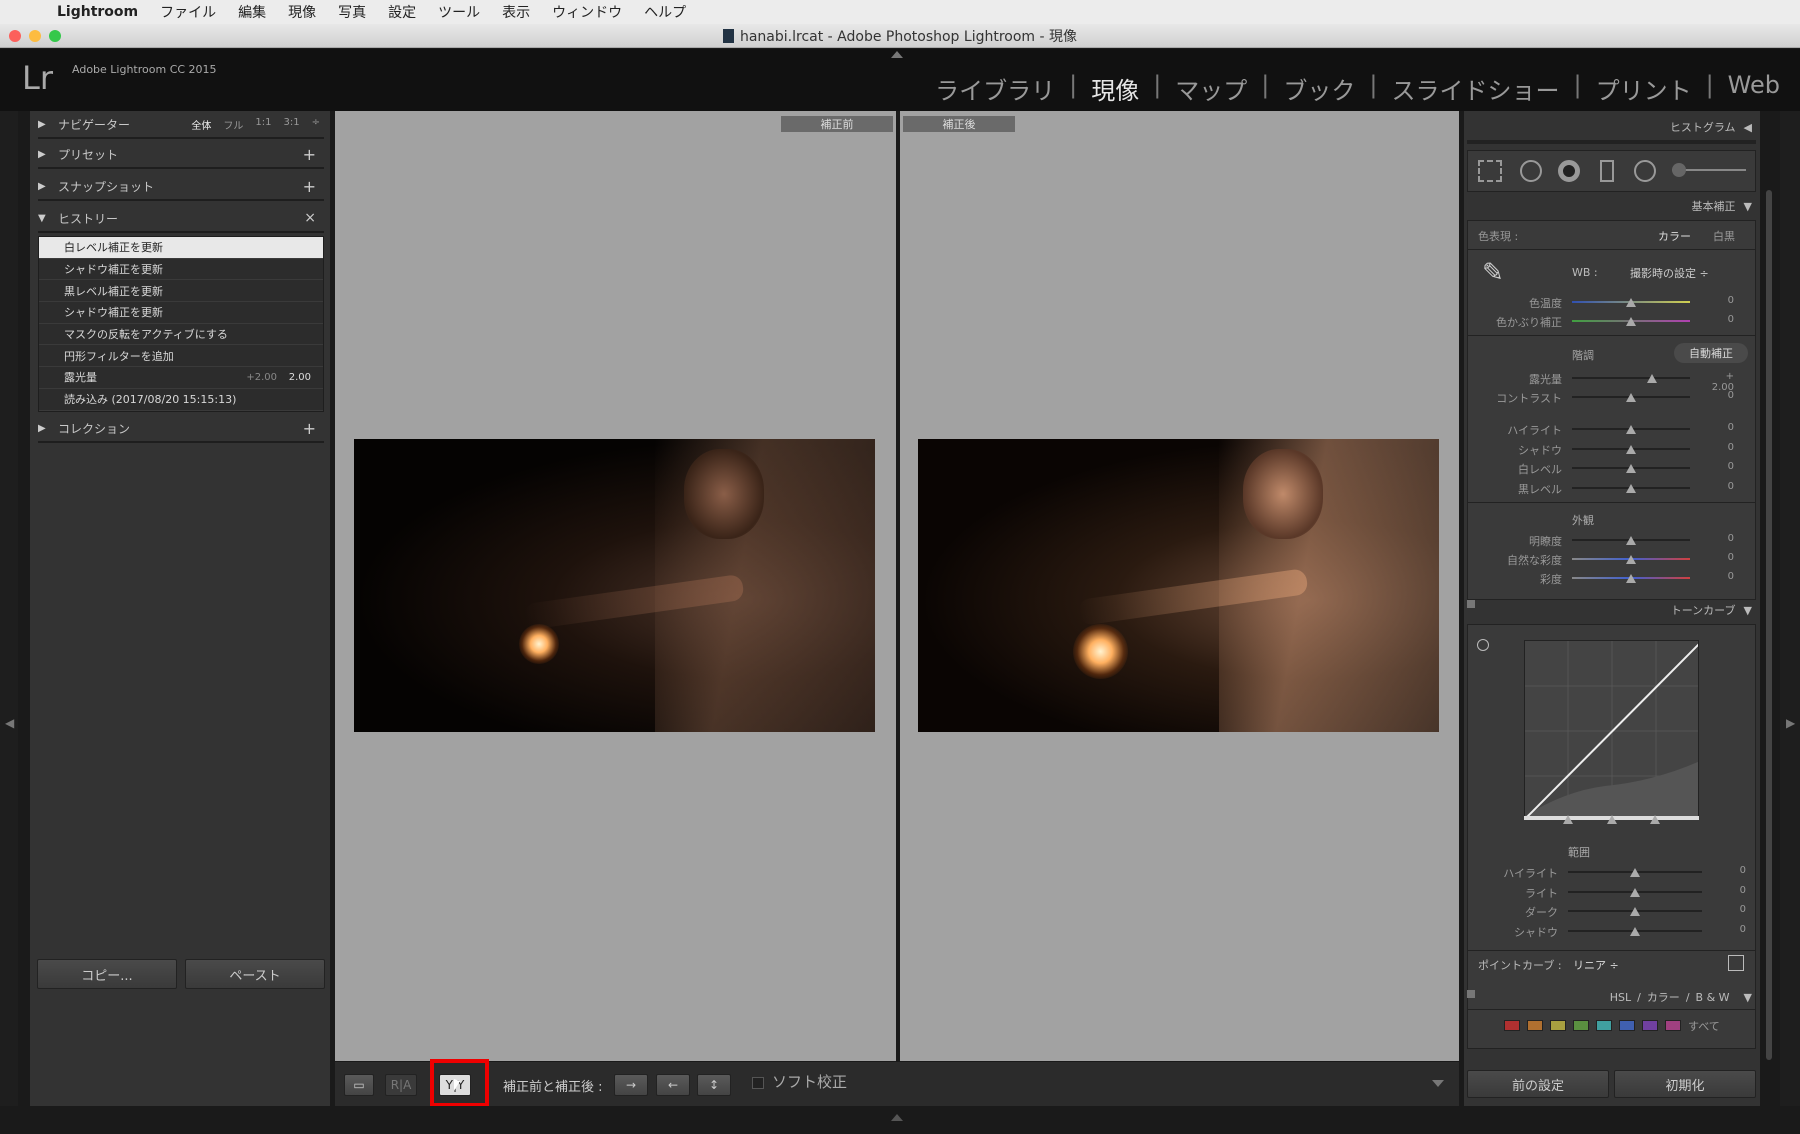 Image resolution: width=1800 pixels, height=1134 pixels. Describe the element at coordinates (181, 248) in the screenshot. I see `history-item: 白レベル補正を更新` at that location.